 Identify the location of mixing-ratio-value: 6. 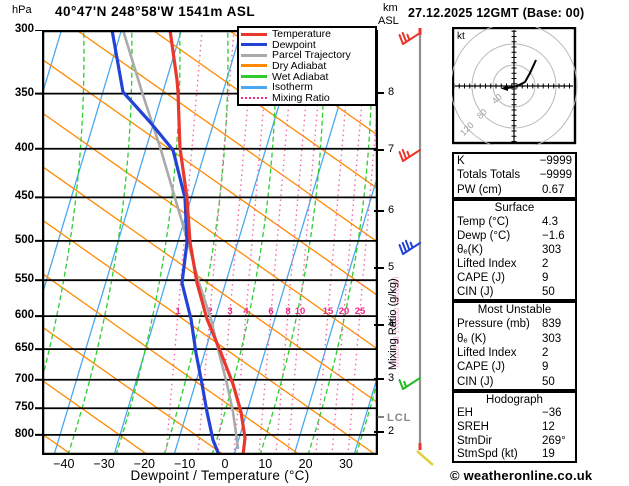
(270, 311).